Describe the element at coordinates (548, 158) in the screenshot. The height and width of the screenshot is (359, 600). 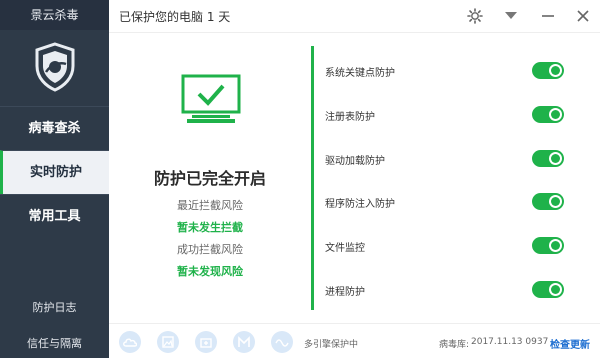
I see `toggle-driver-protection` at that location.